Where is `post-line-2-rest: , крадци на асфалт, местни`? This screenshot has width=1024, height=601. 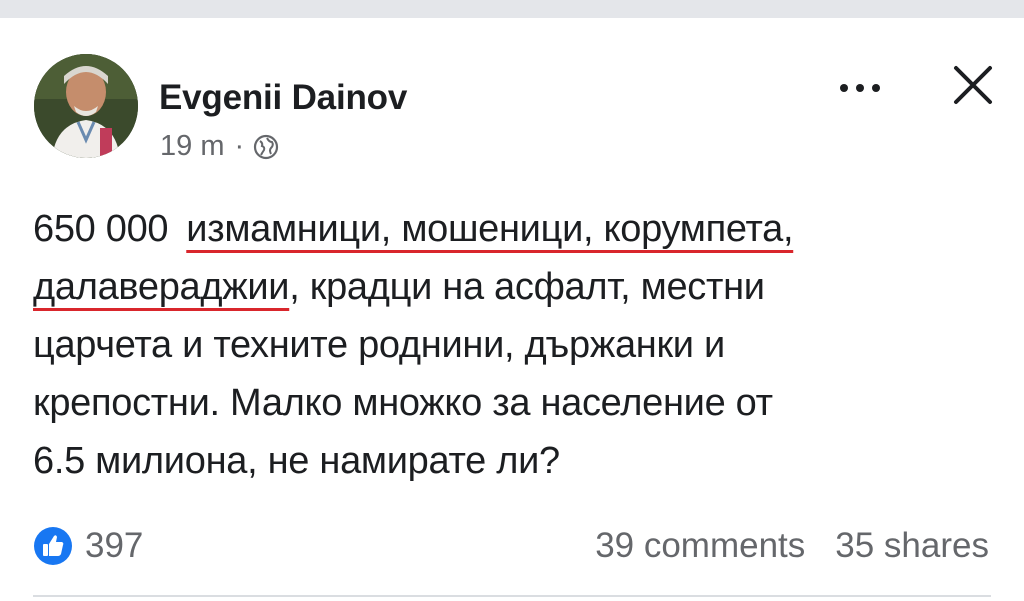
post-line-2-rest: , крадци на асфалт, местни is located at coordinates (527, 287).